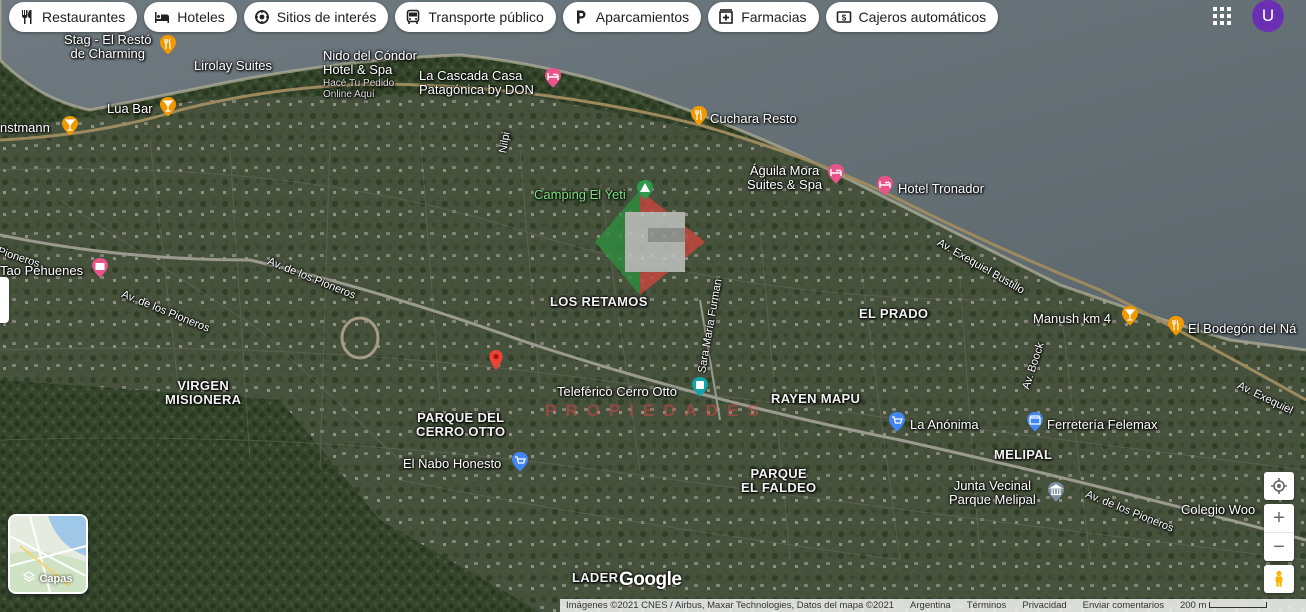 The width and height of the screenshot is (1306, 612). I want to click on place-label-camping: Camping El Yeti, so click(580, 195).